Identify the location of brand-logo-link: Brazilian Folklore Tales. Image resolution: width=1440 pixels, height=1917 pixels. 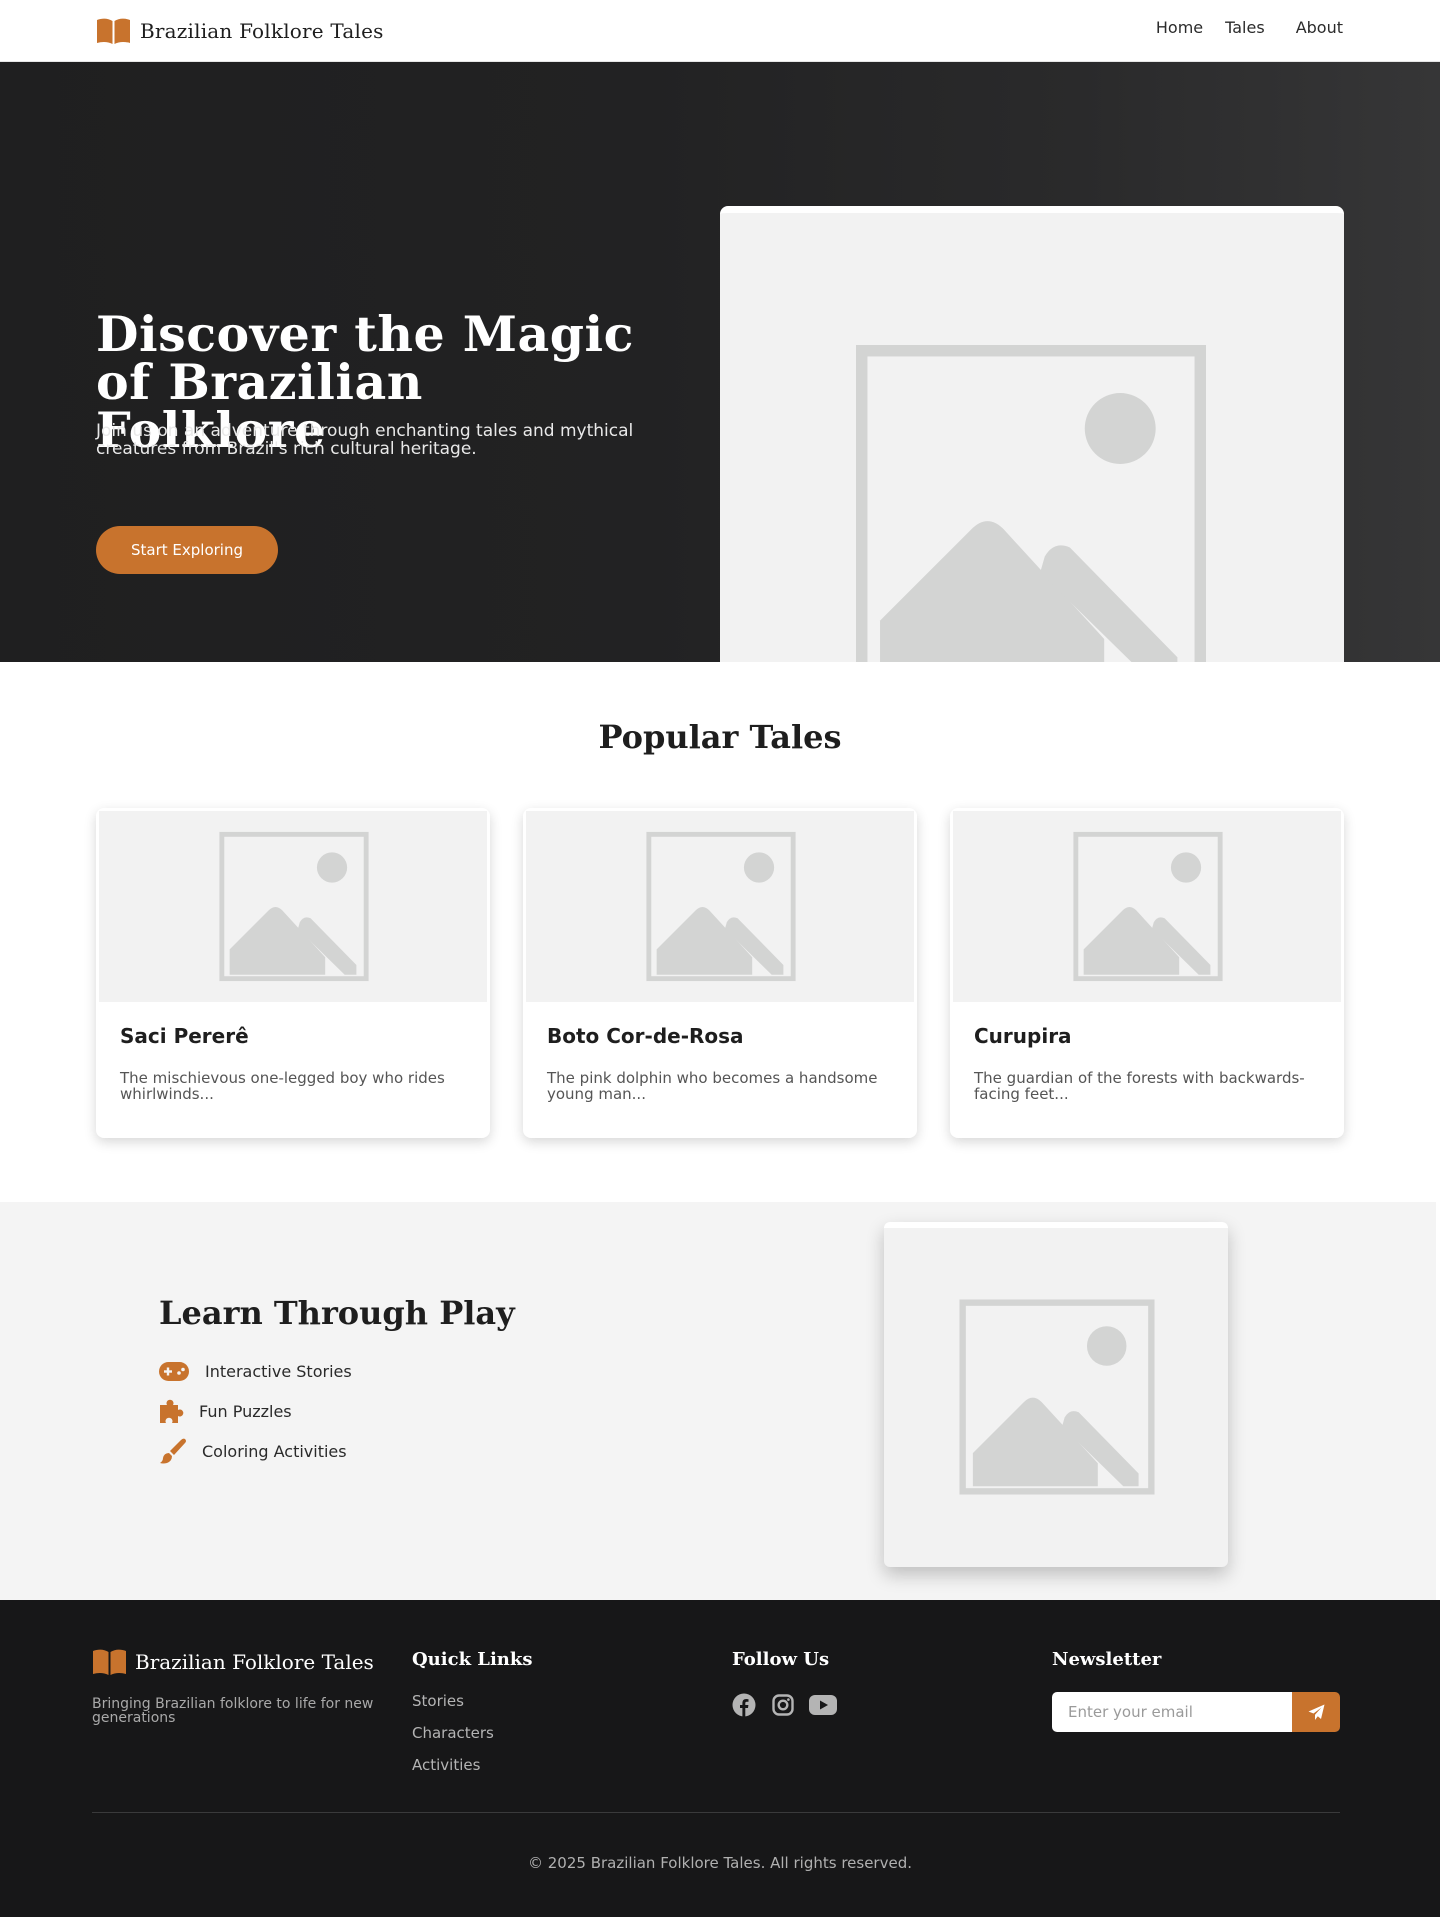
(240, 31).